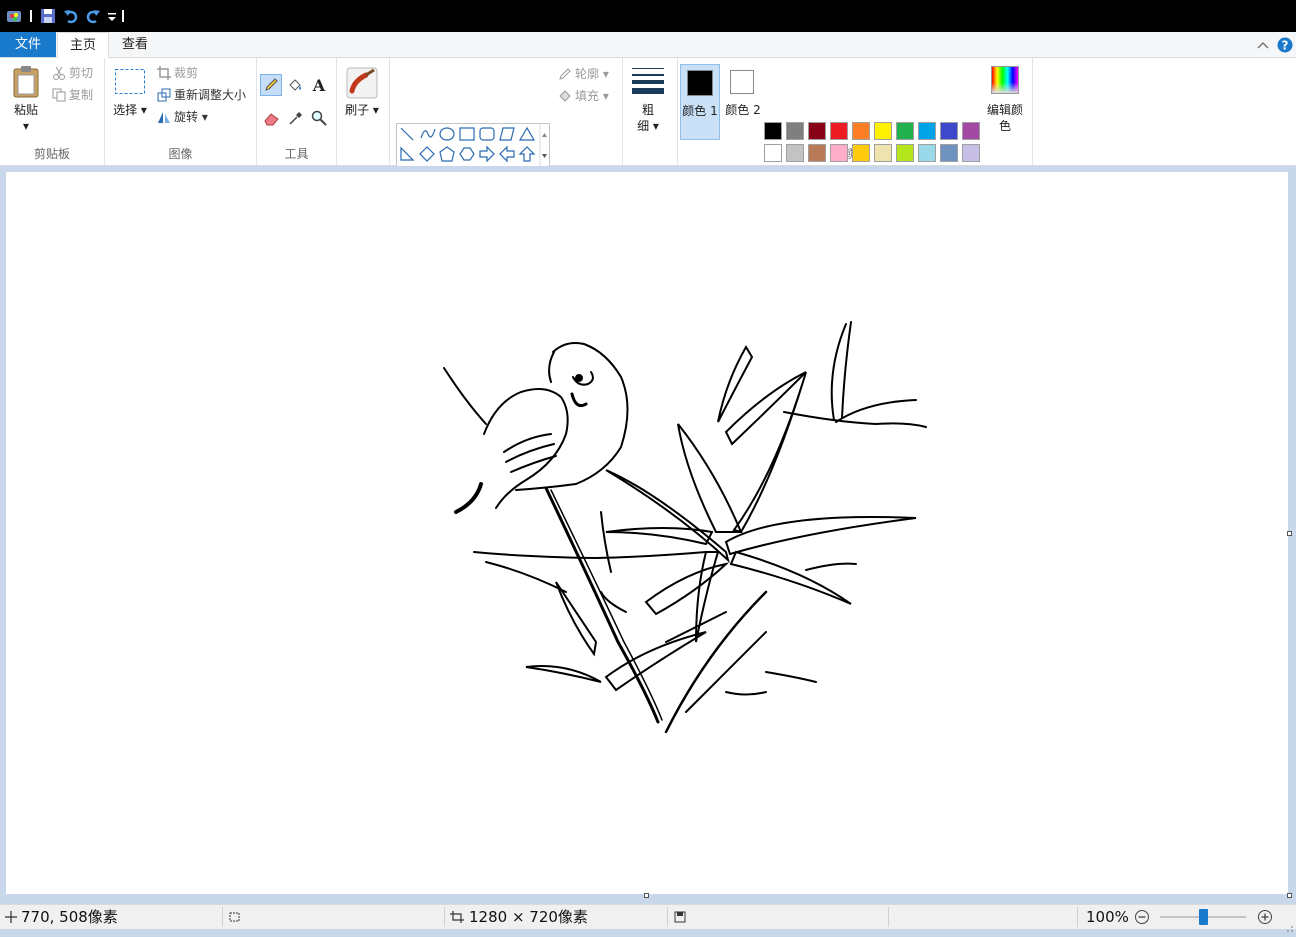 The image size is (1296, 937). I want to click on rotate-icon, so click(164, 117).